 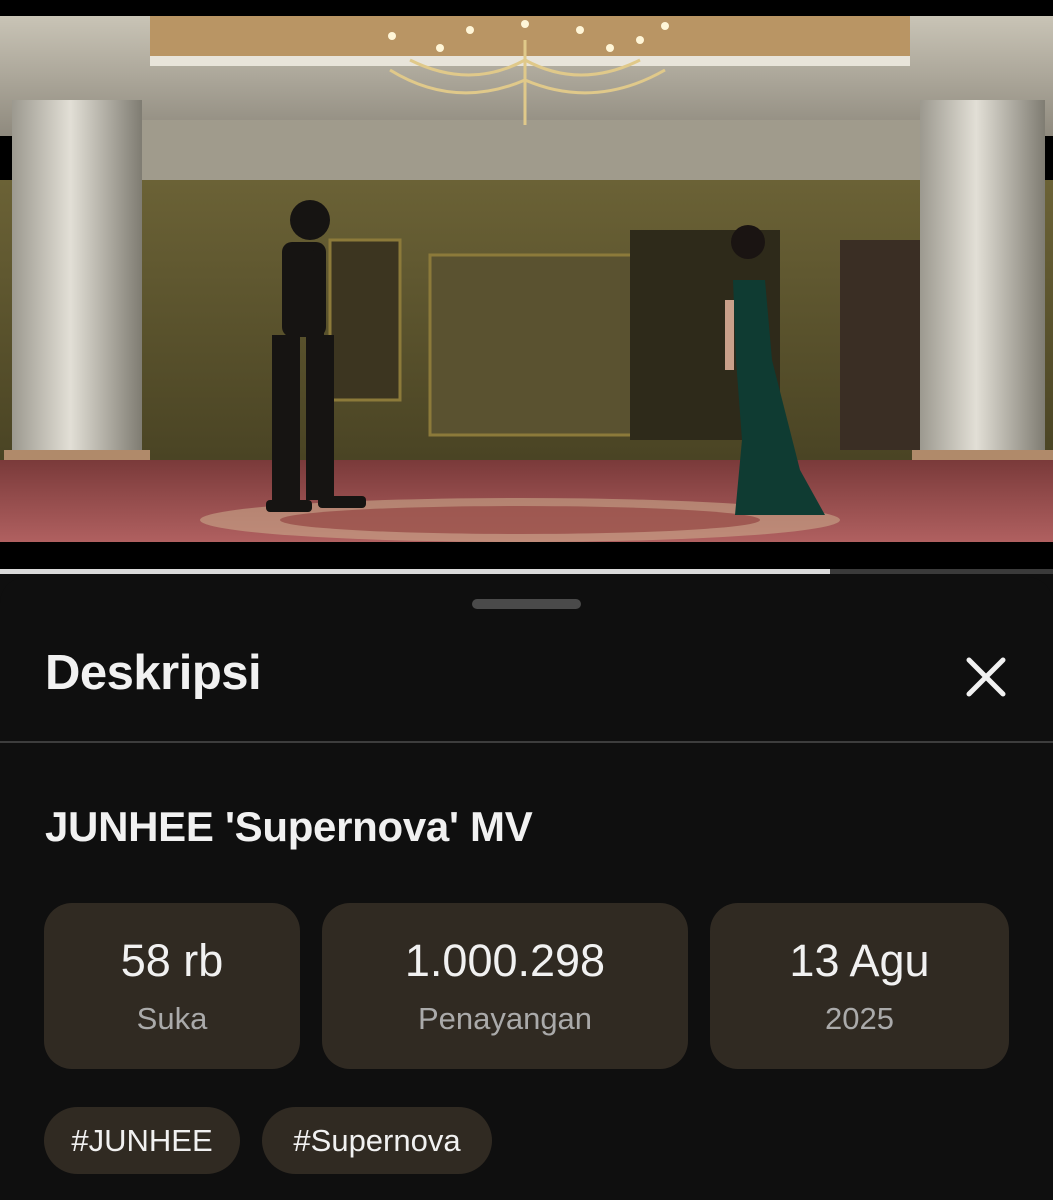 I want to click on likes-count: 58 rb, so click(x=172, y=960).